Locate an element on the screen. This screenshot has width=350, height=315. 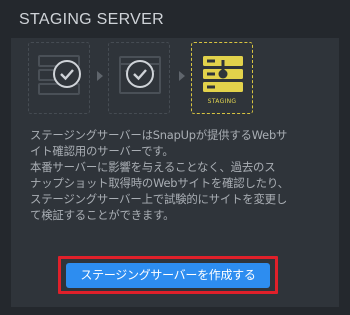
step-snapshot is located at coordinates (139, 78).